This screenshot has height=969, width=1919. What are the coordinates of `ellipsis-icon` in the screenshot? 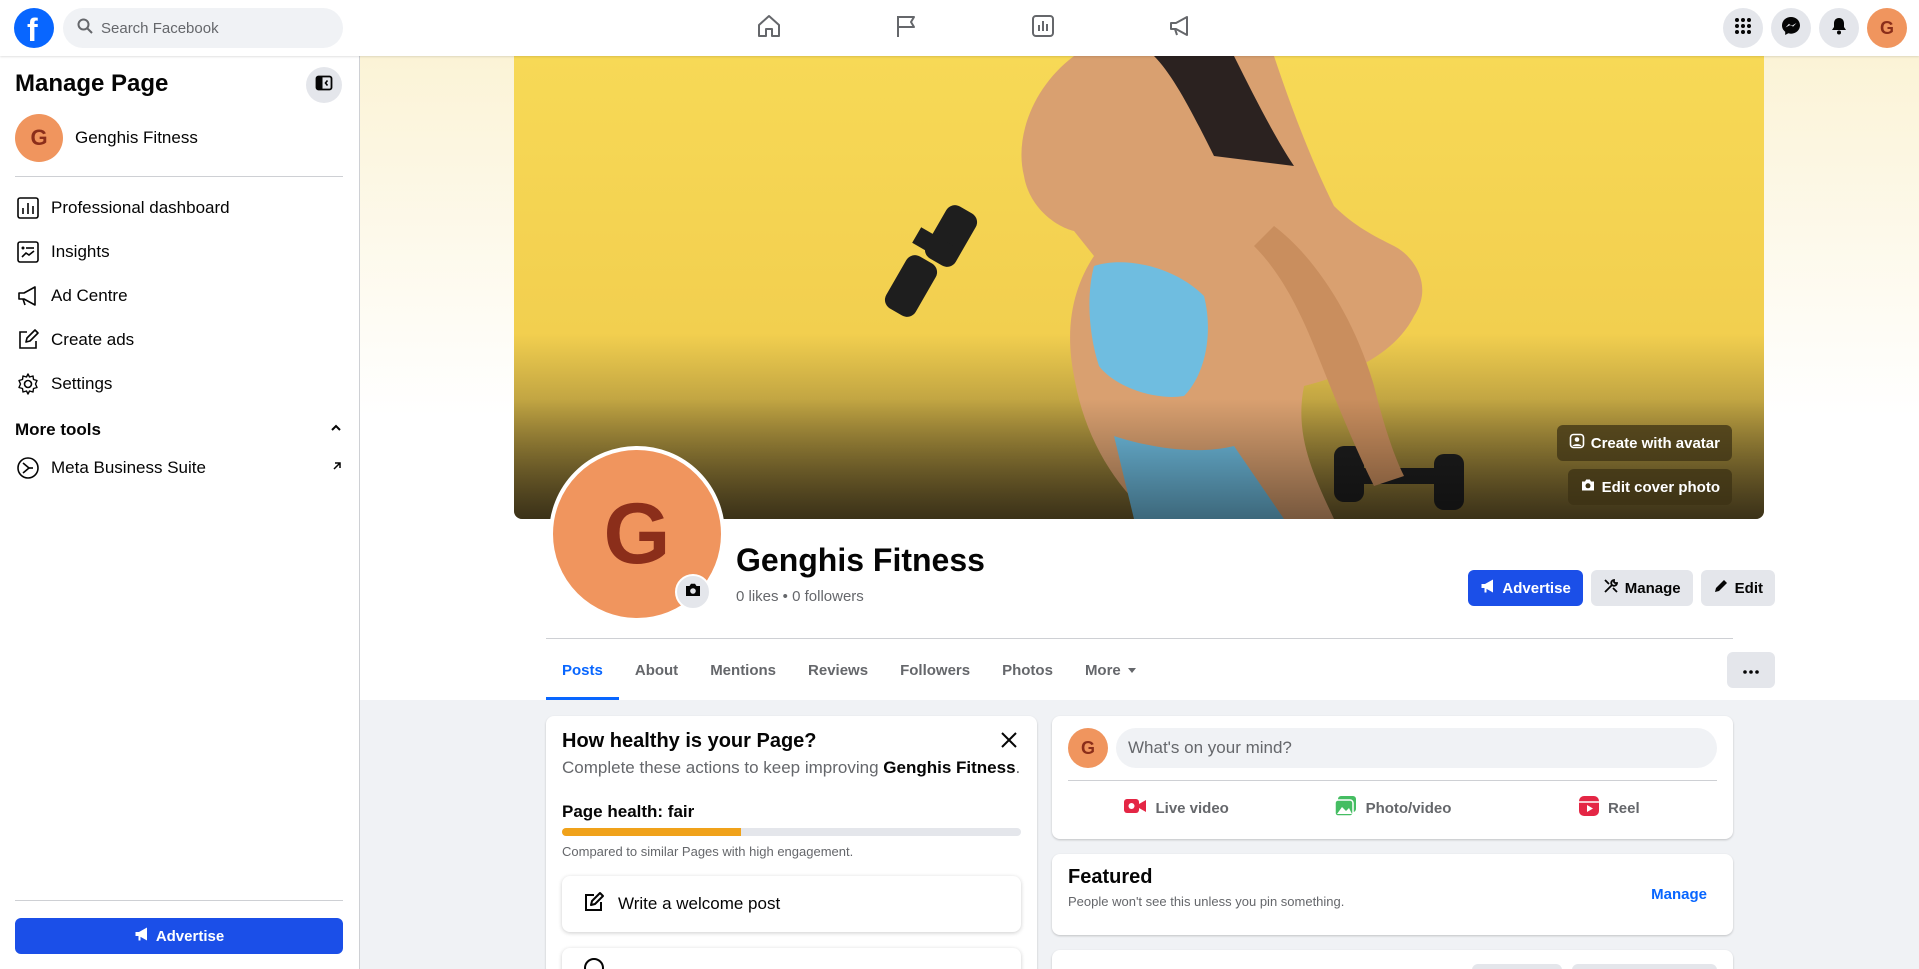 It's located at (1751, 670).